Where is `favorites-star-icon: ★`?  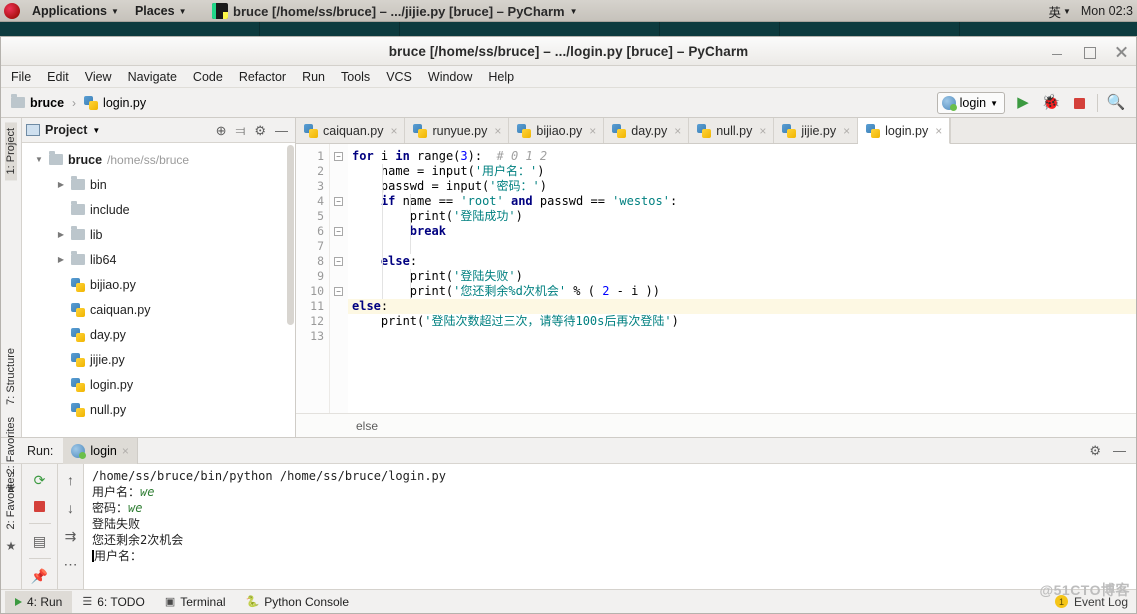
favorites-star-icon: ★ is located at coordinates (11, 546).